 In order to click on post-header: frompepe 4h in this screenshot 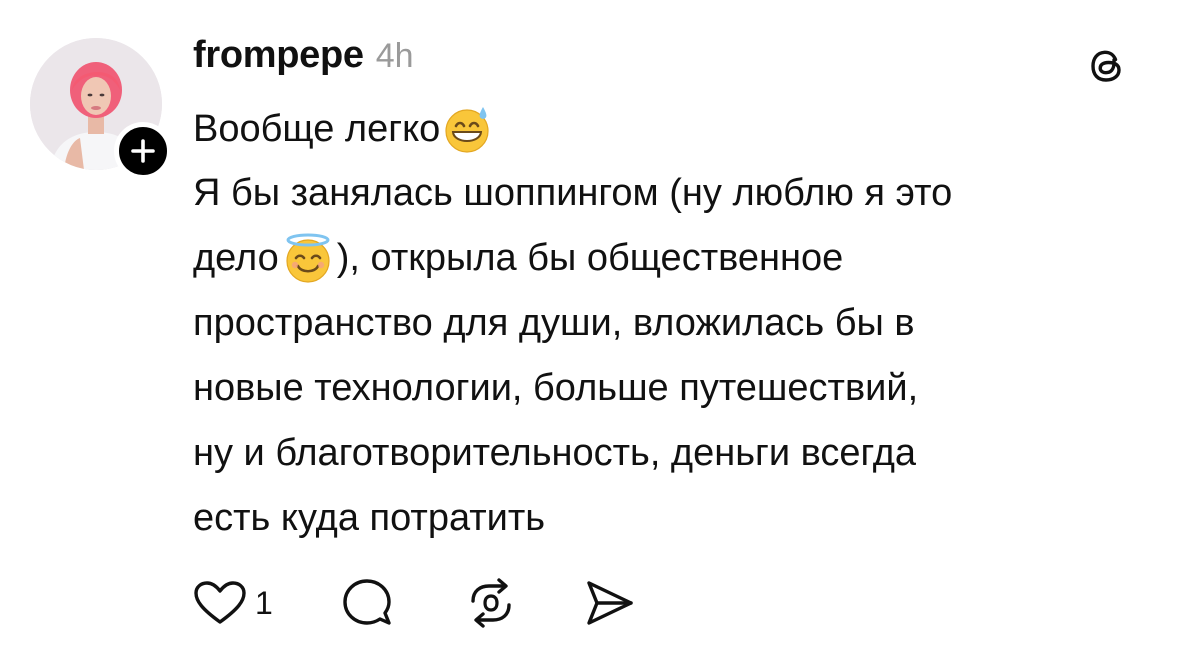, I will do `click(303, 55)`.